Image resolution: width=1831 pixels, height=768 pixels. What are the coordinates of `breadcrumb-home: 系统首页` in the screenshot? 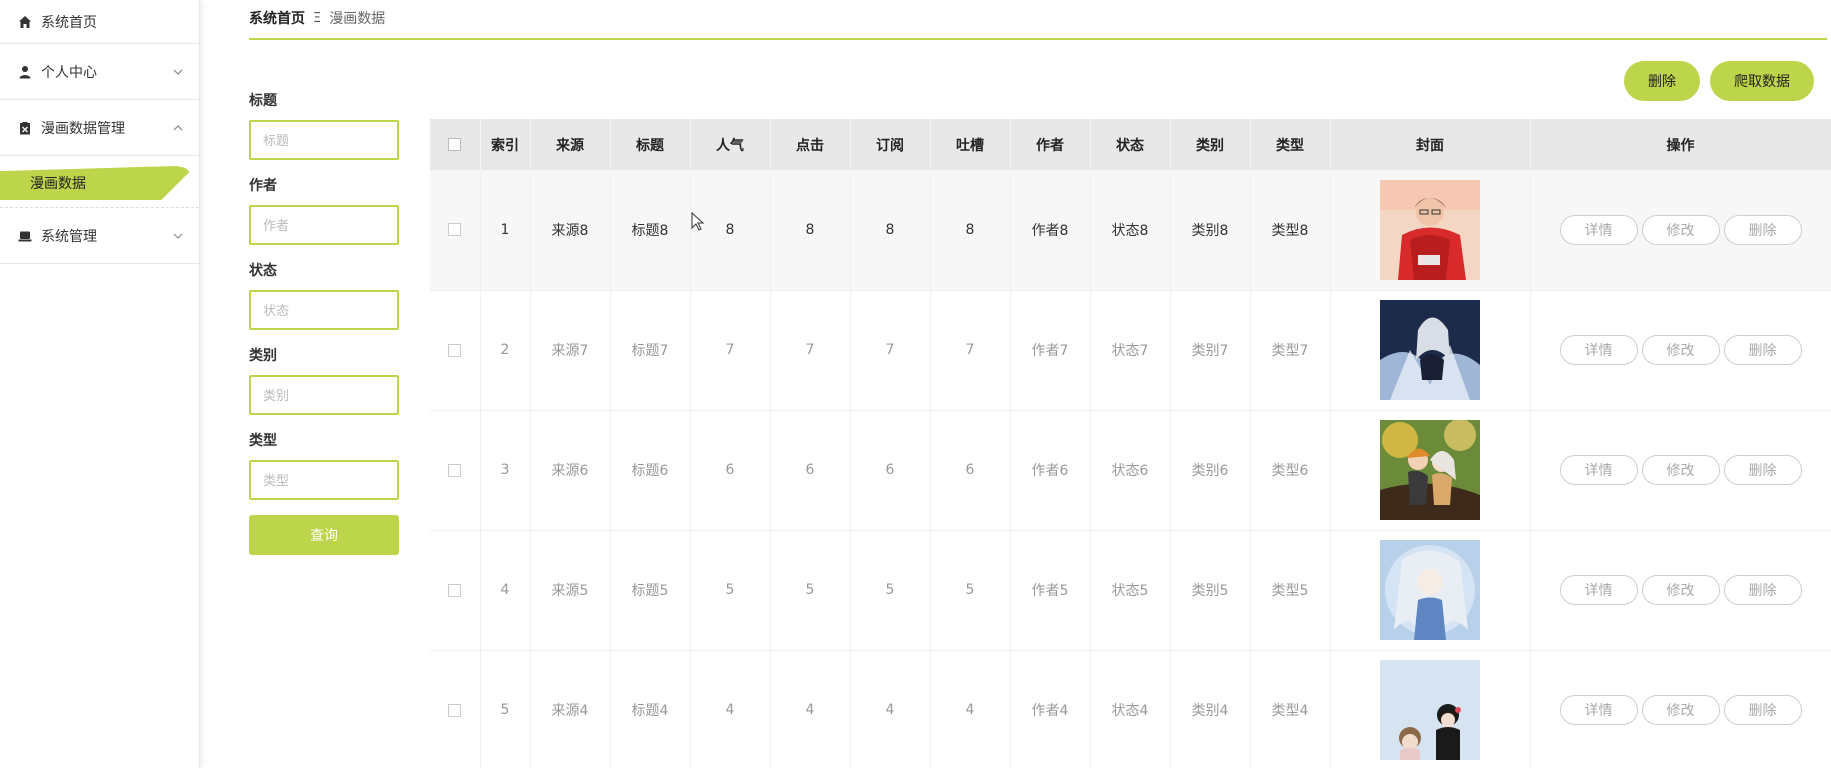 It's located at (277, 18).